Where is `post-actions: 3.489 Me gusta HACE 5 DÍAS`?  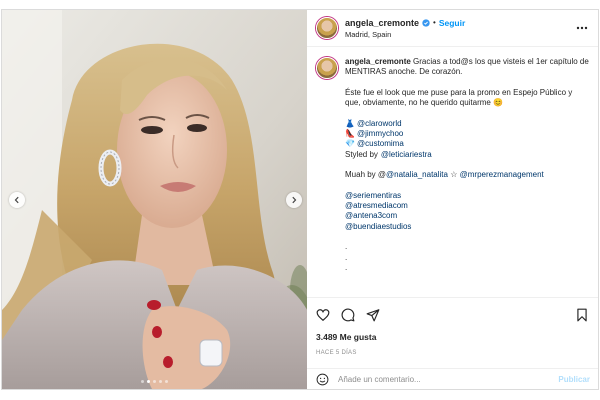
post-actions: 3.489 Me gusta HACE 5 DÍAS is located at coordinates (452, 326).